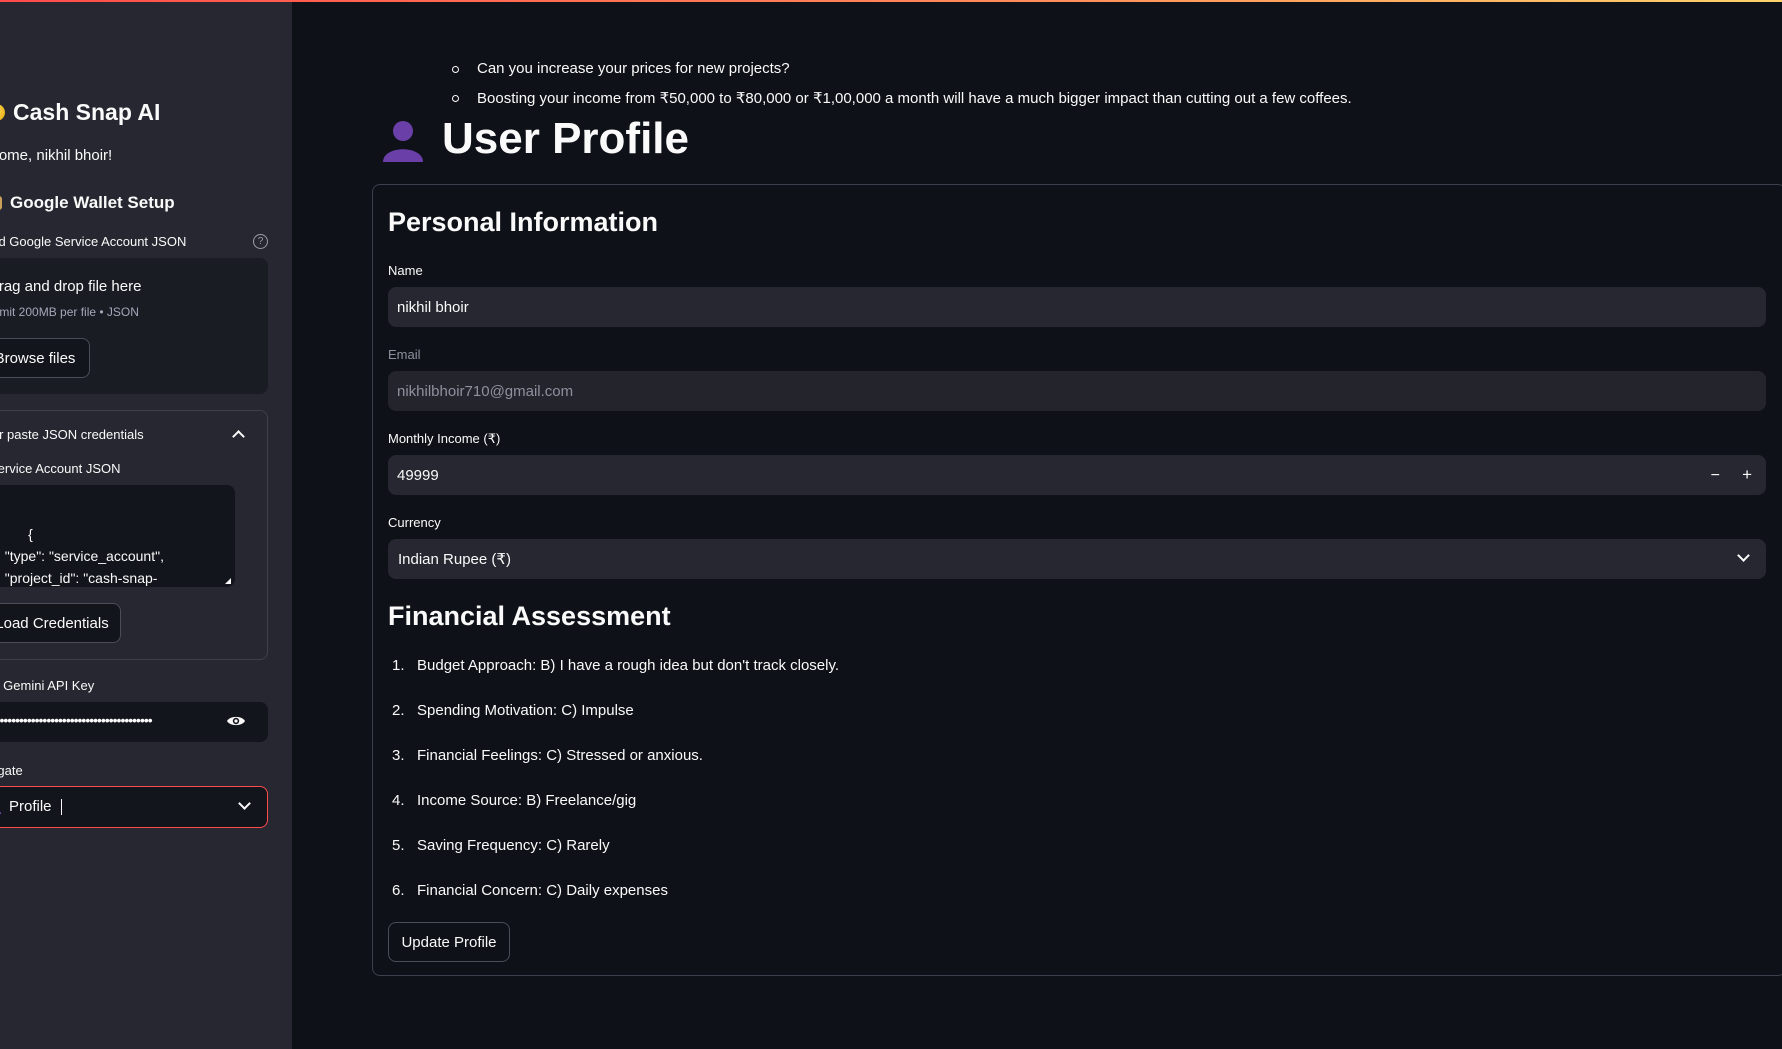 This screenshot has width=1782, height=1049. I want to click on page-title-text: User Profile, so click(565, 138).